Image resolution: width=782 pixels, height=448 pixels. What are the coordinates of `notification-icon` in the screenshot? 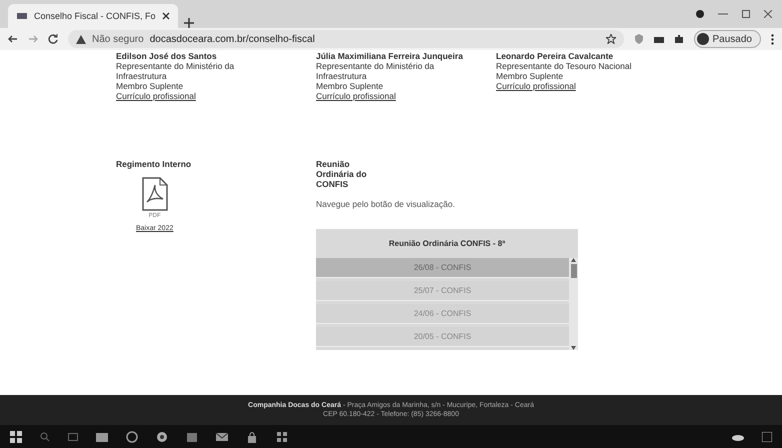 It's located at (767, 437).